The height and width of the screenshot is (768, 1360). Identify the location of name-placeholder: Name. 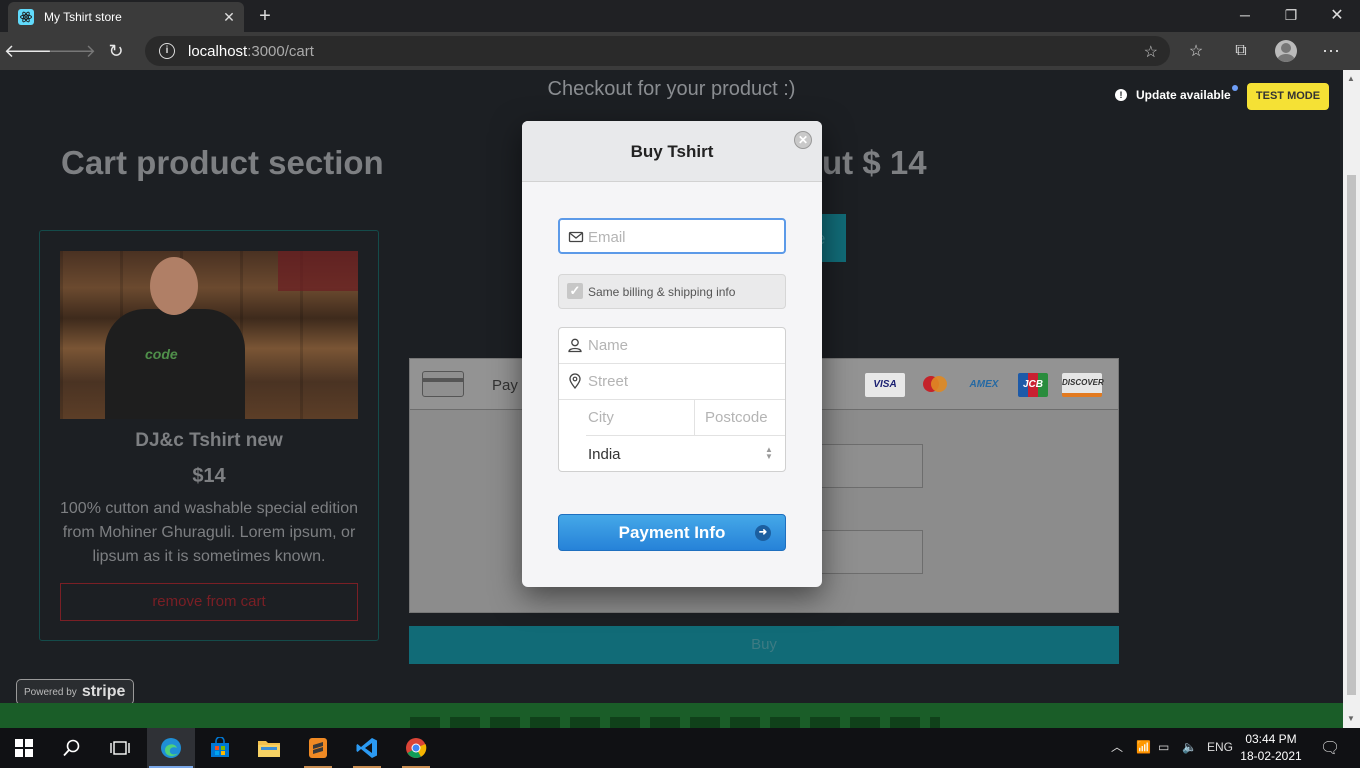
(608, 345).